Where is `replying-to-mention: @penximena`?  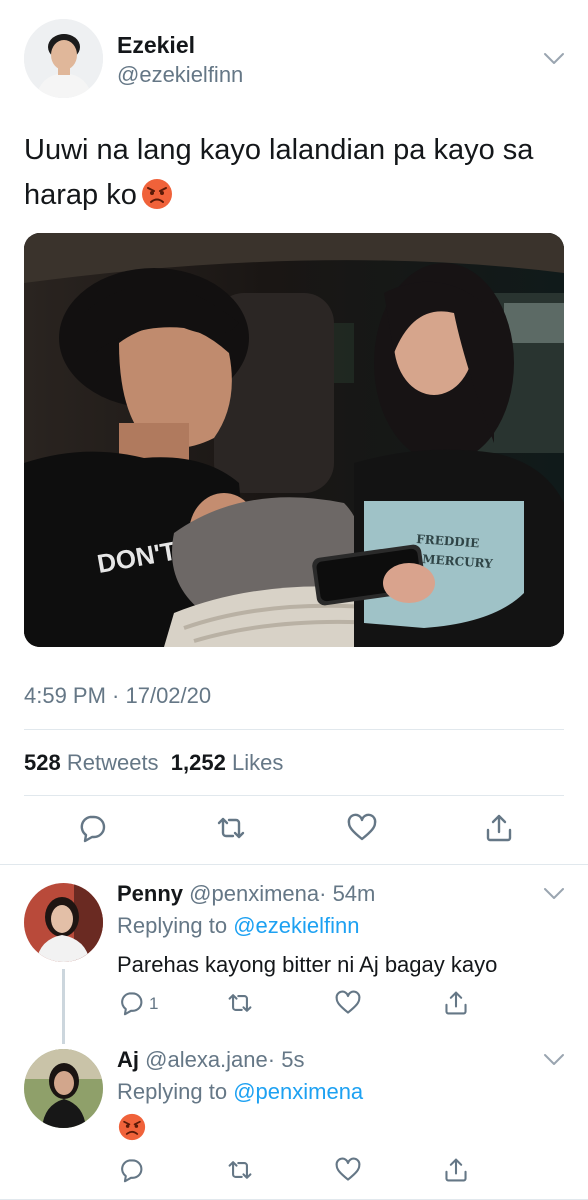 replying-to-mention: @penximena is located at coordinates (298, 1091).